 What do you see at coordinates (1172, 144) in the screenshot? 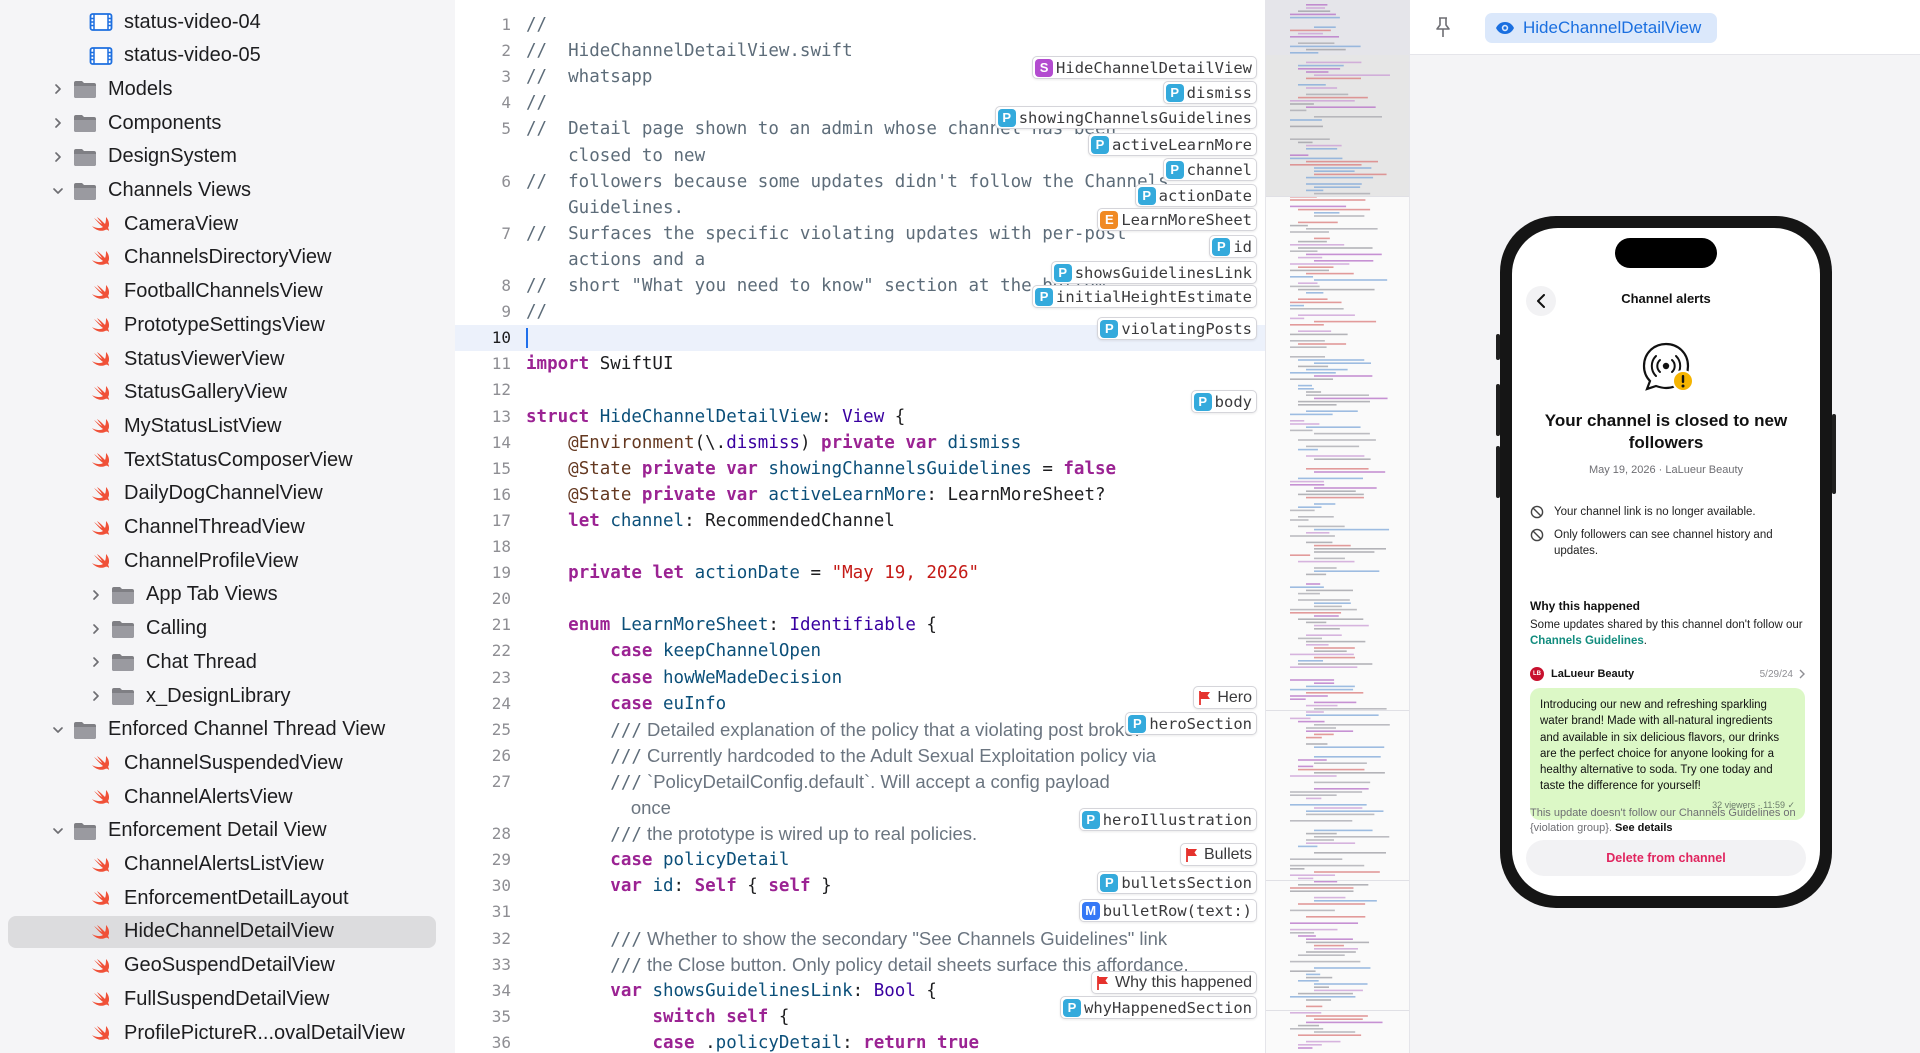
I see `outline-pill: PactiveLearnMore` at bounding box center [1172, 144].